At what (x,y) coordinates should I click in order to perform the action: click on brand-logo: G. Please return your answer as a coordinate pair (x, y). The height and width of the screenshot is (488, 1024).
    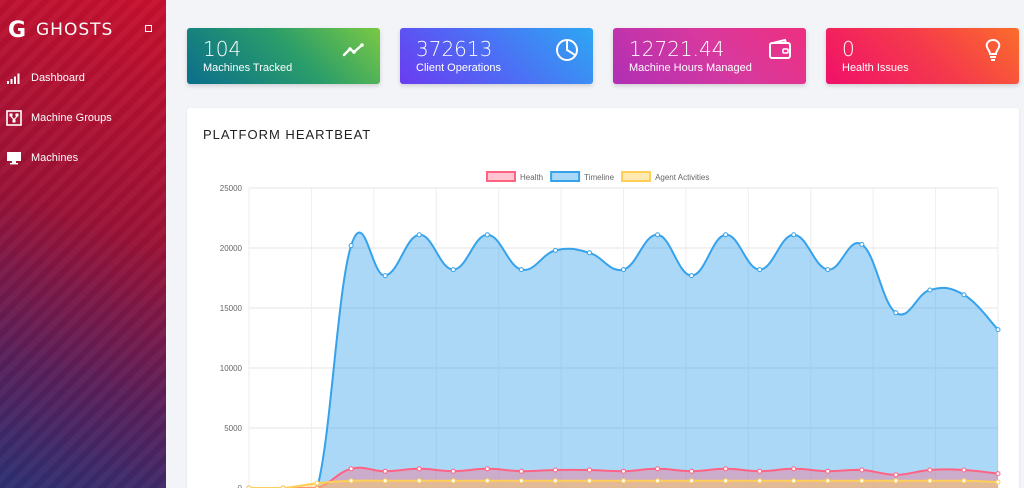
    Looking at the image, I should click on (17, 30).